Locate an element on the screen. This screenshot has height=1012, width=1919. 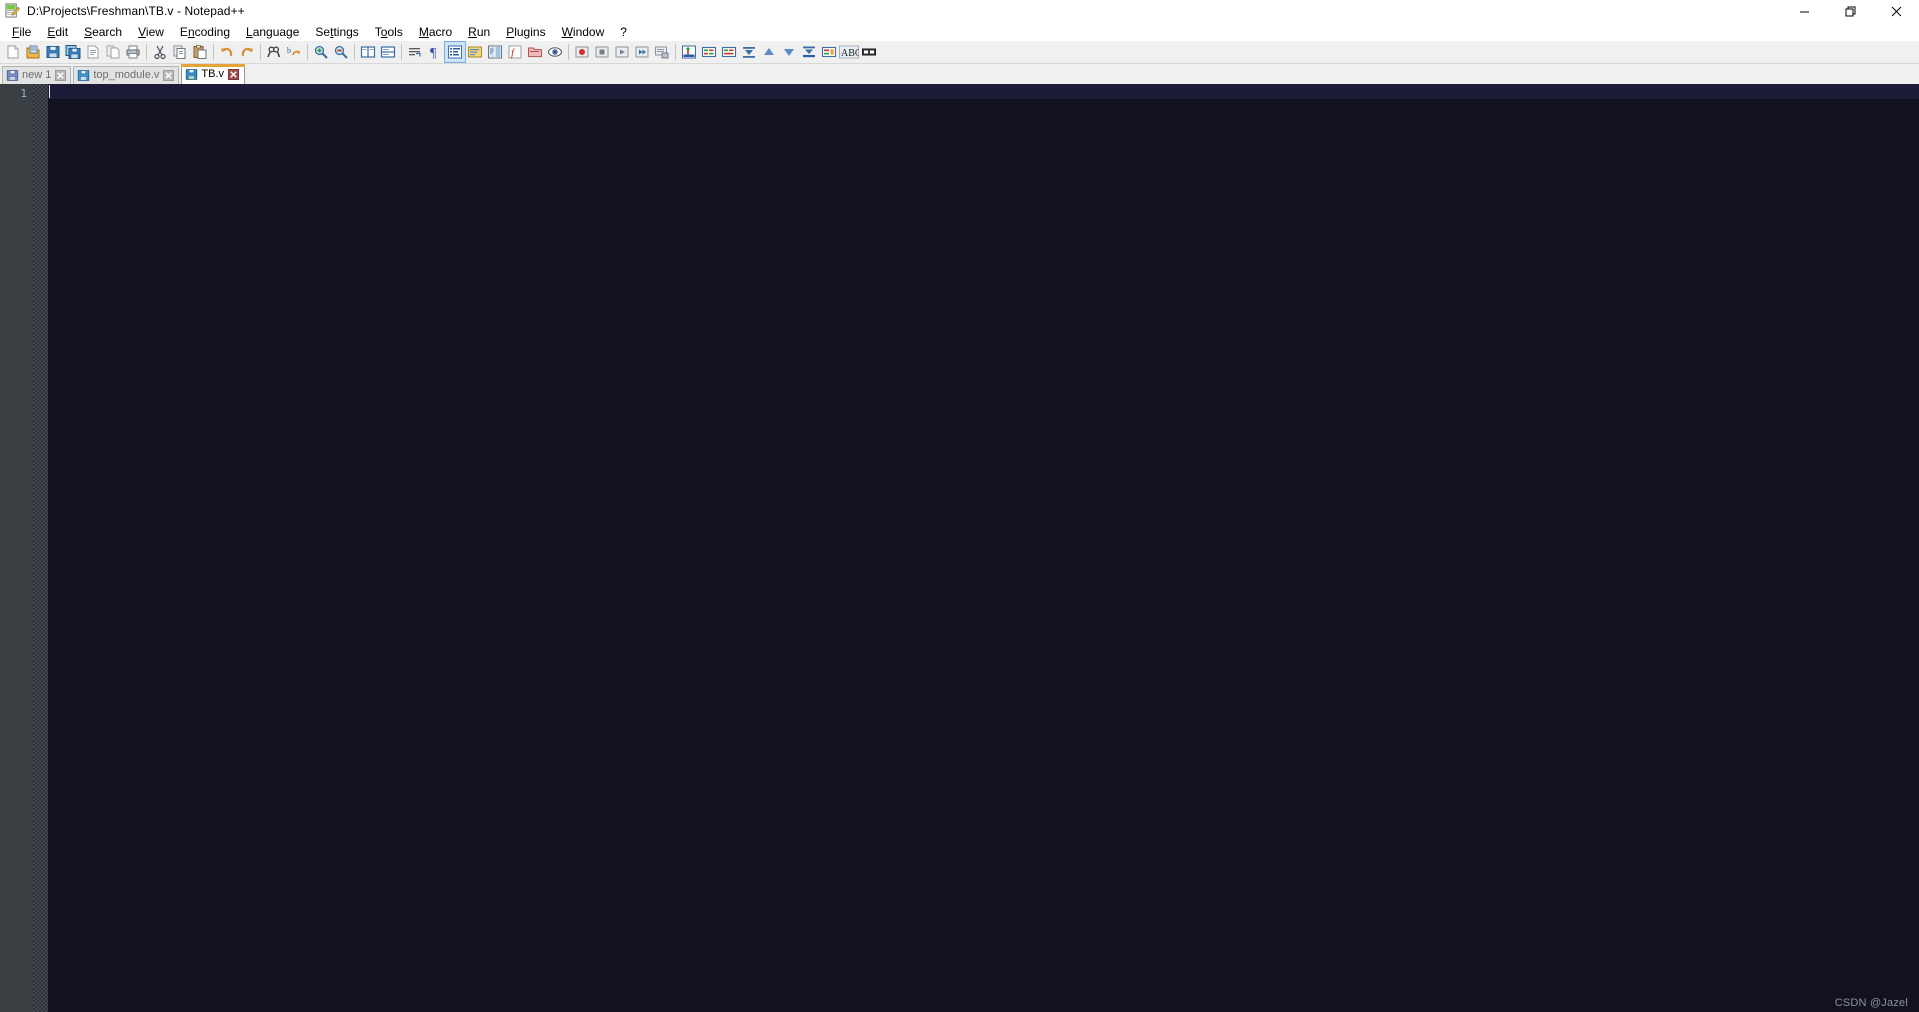
menu-tools: Tools is located at coordinates (389, 32).